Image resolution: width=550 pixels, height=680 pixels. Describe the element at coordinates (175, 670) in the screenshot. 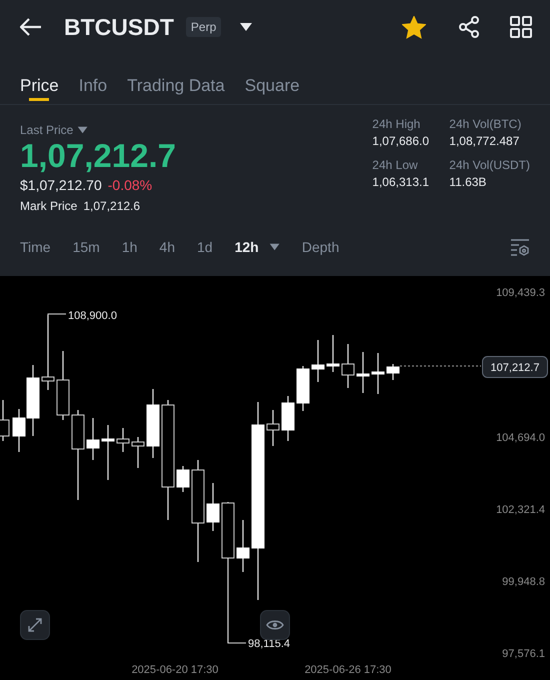

I see `time-axis-label: 2025-06-20 17:30` at that location.